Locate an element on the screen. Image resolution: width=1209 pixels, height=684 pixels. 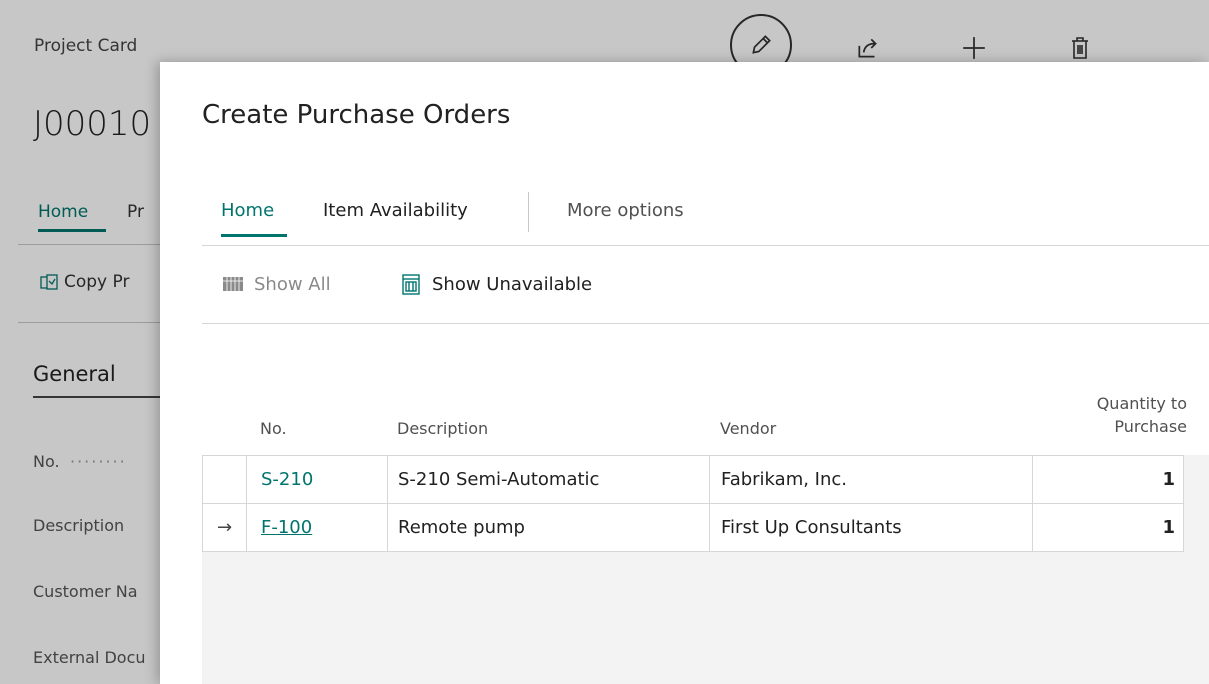
description-cell: Remote pump is located at coordinates (549, 527).